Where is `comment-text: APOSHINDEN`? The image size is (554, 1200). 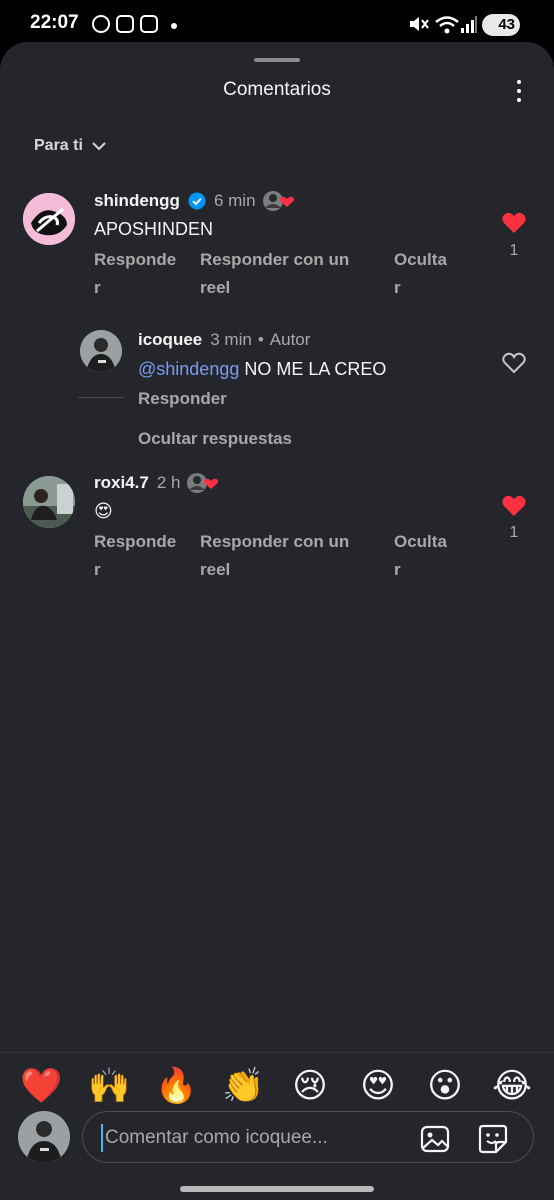
comment-text: APOSHINDEN is located at coordinates (154, 229).